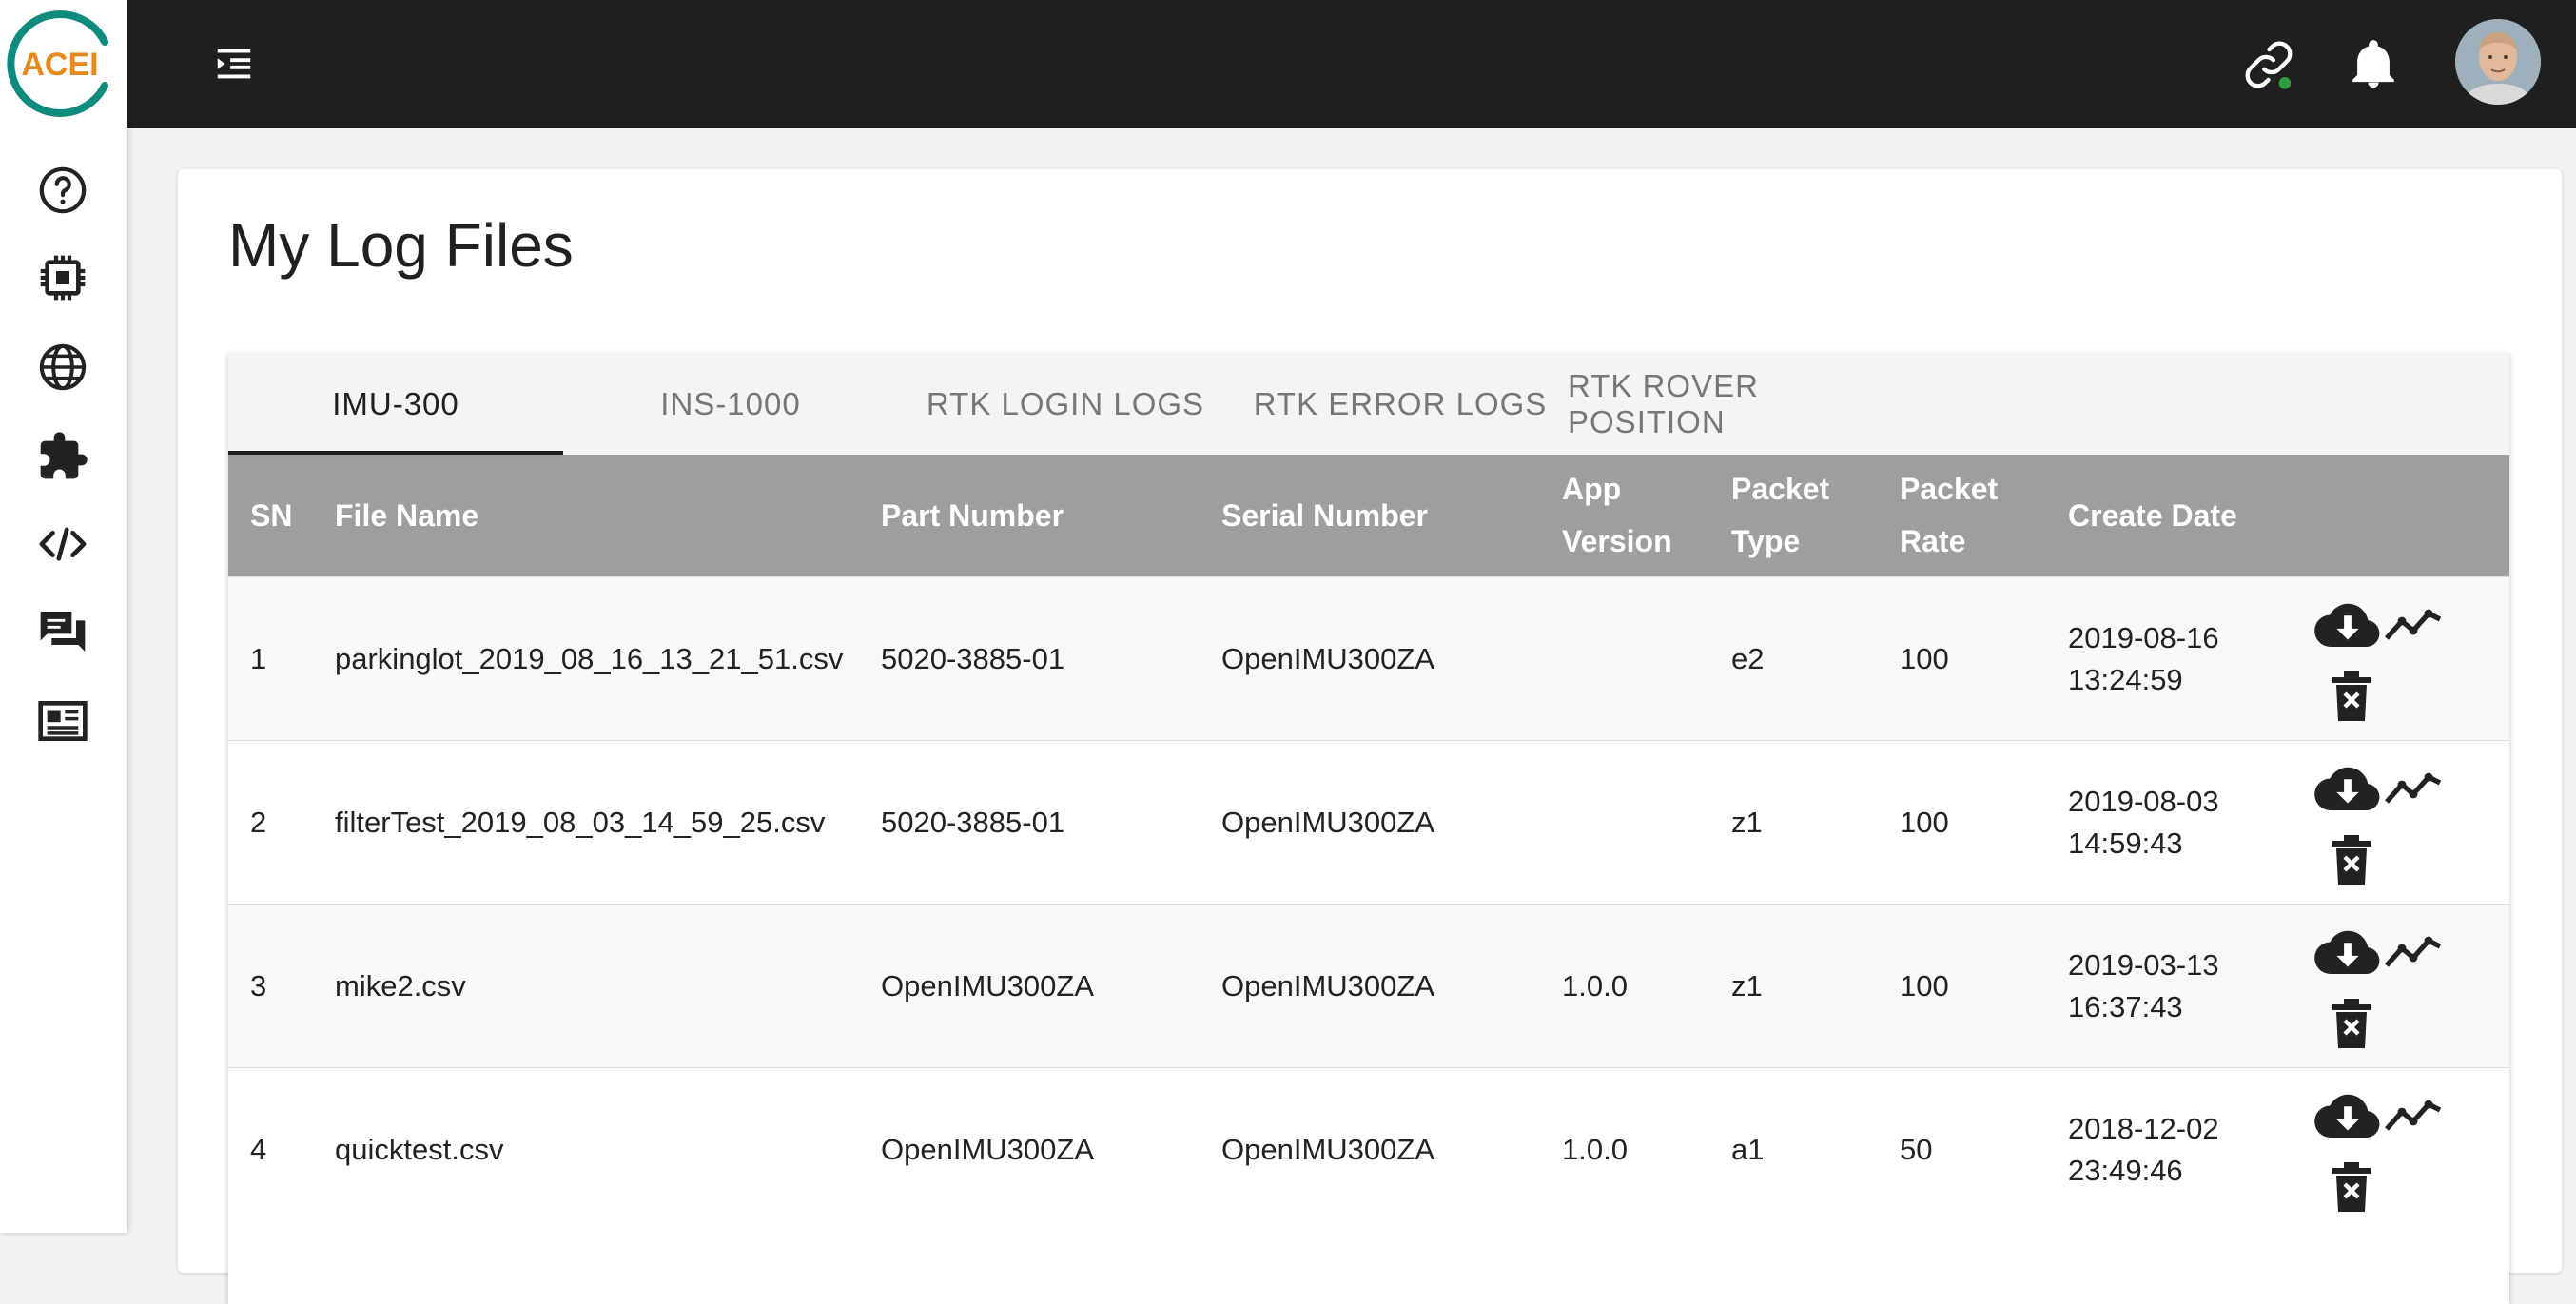 The width and height of the screenshot is (2576, 1304). I want to click on sidebar-item-help, so click(63, 190).